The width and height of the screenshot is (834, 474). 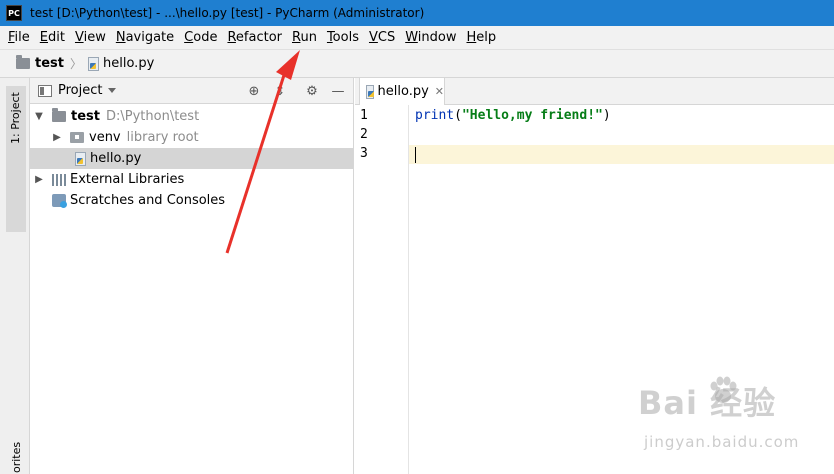 I want to click on menu-label: dit, so click(x=56, y=37).